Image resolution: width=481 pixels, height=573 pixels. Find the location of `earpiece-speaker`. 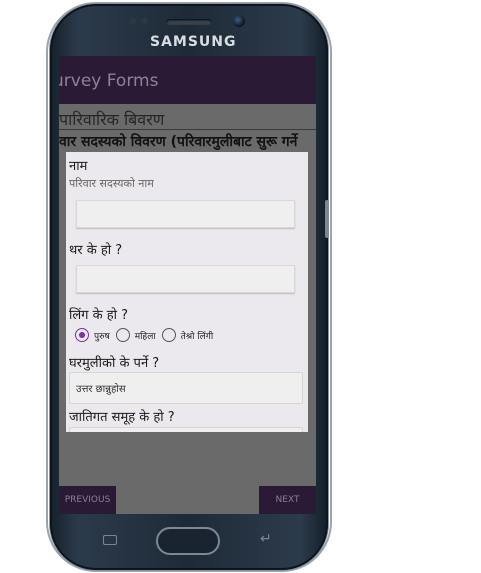

earpiece-speaker is located at coordinates (189, 22).